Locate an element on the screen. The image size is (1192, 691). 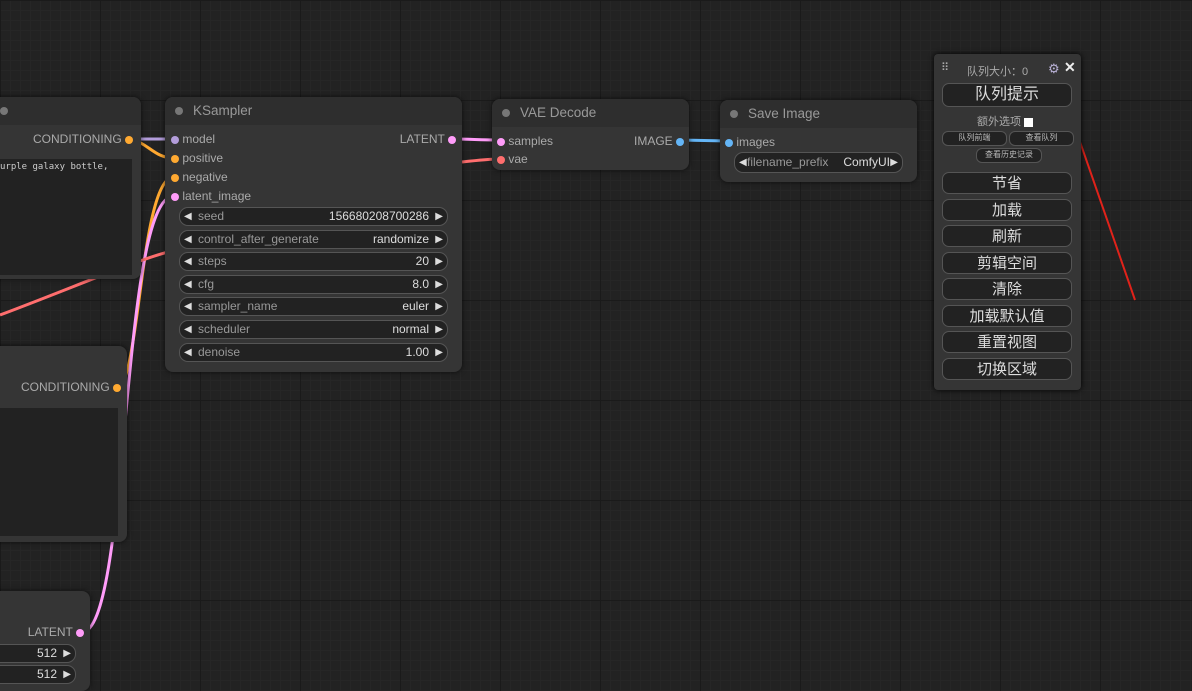
node-title: VAE Decode is located at coordinates (590, 113).